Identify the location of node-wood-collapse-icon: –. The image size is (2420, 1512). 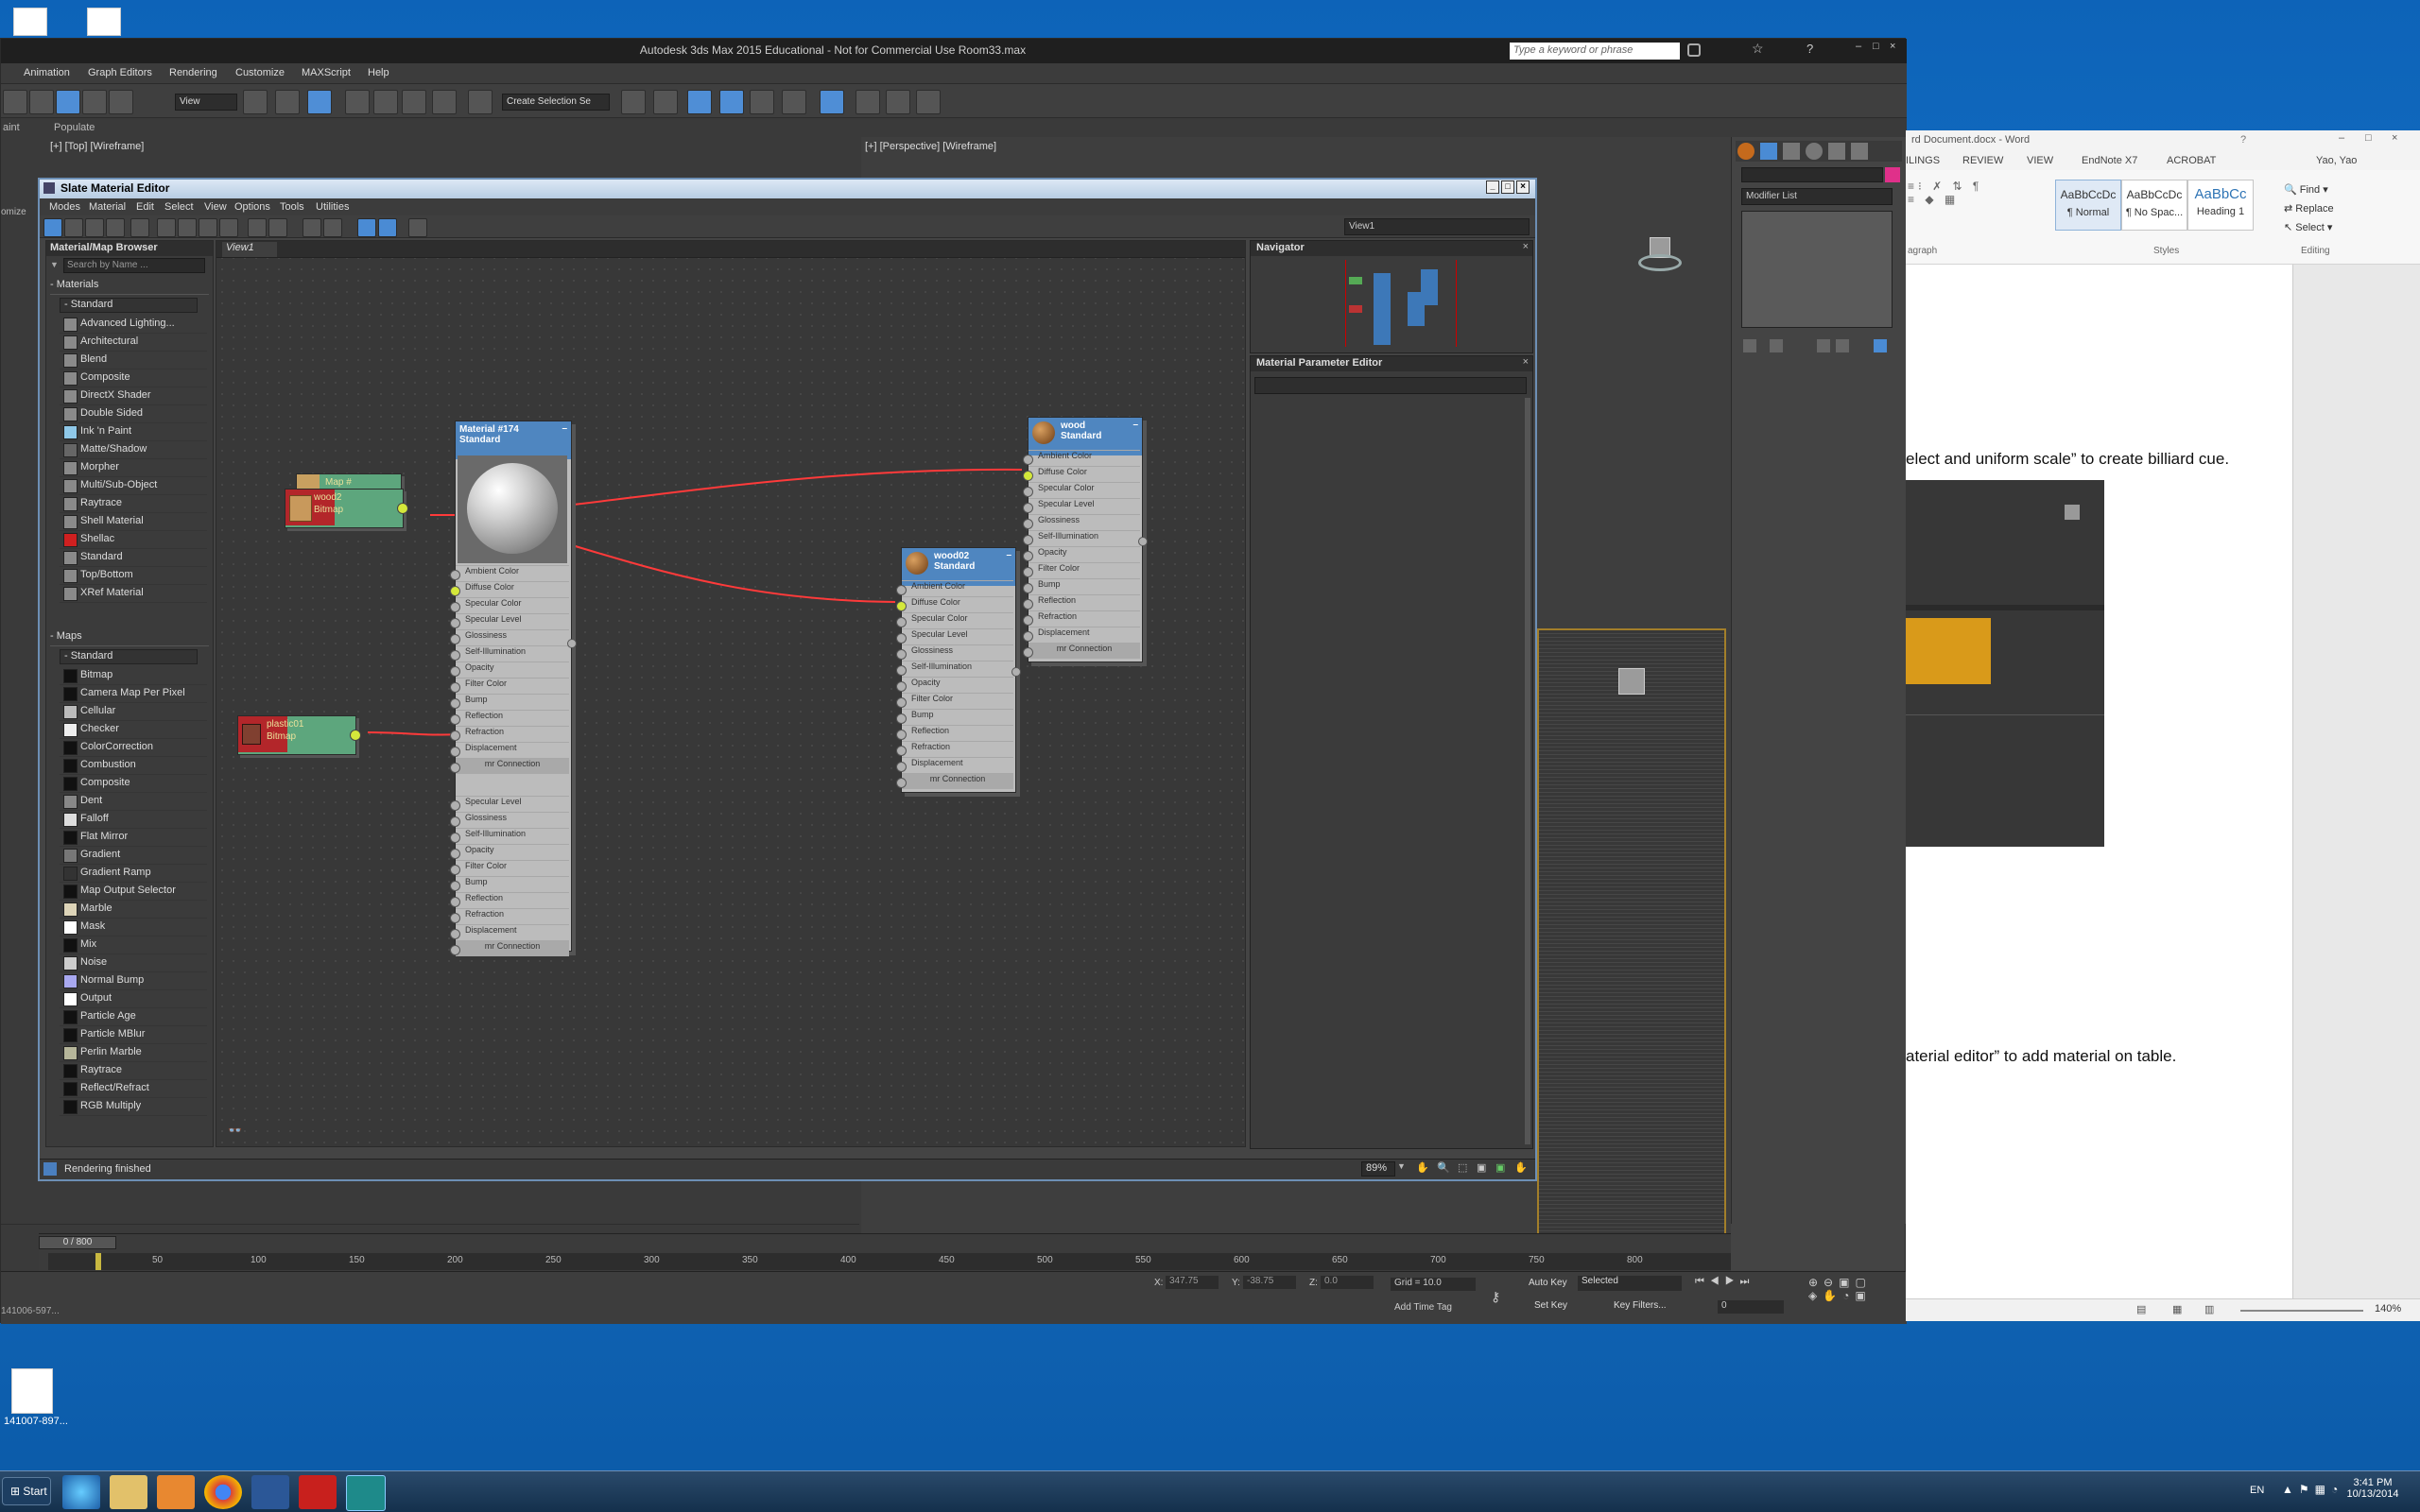
(1135, 425).